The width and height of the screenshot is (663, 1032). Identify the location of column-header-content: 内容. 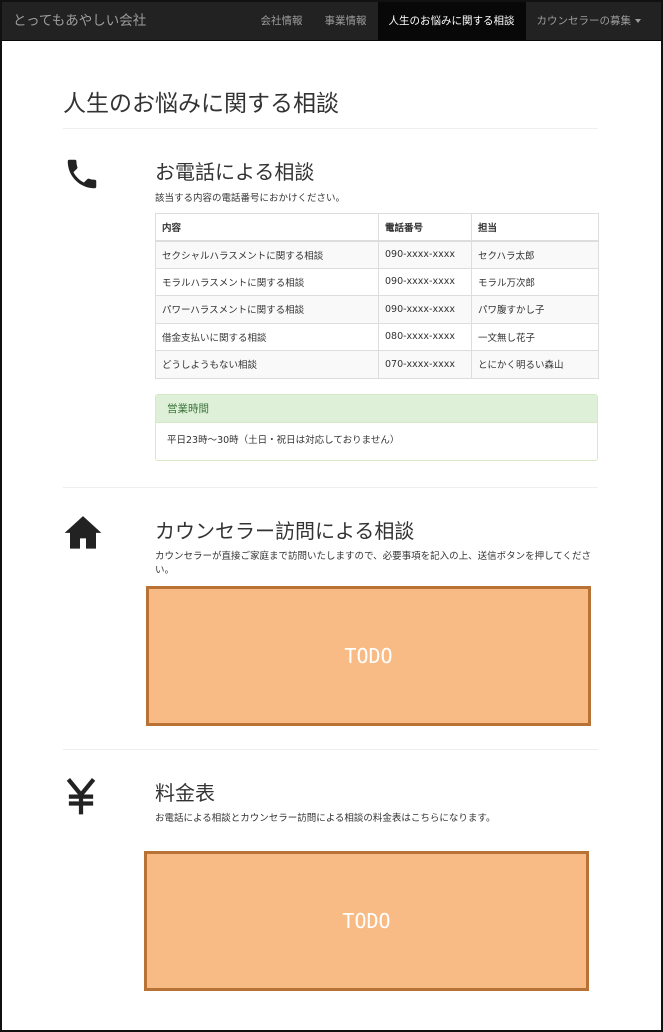
(267, 227).